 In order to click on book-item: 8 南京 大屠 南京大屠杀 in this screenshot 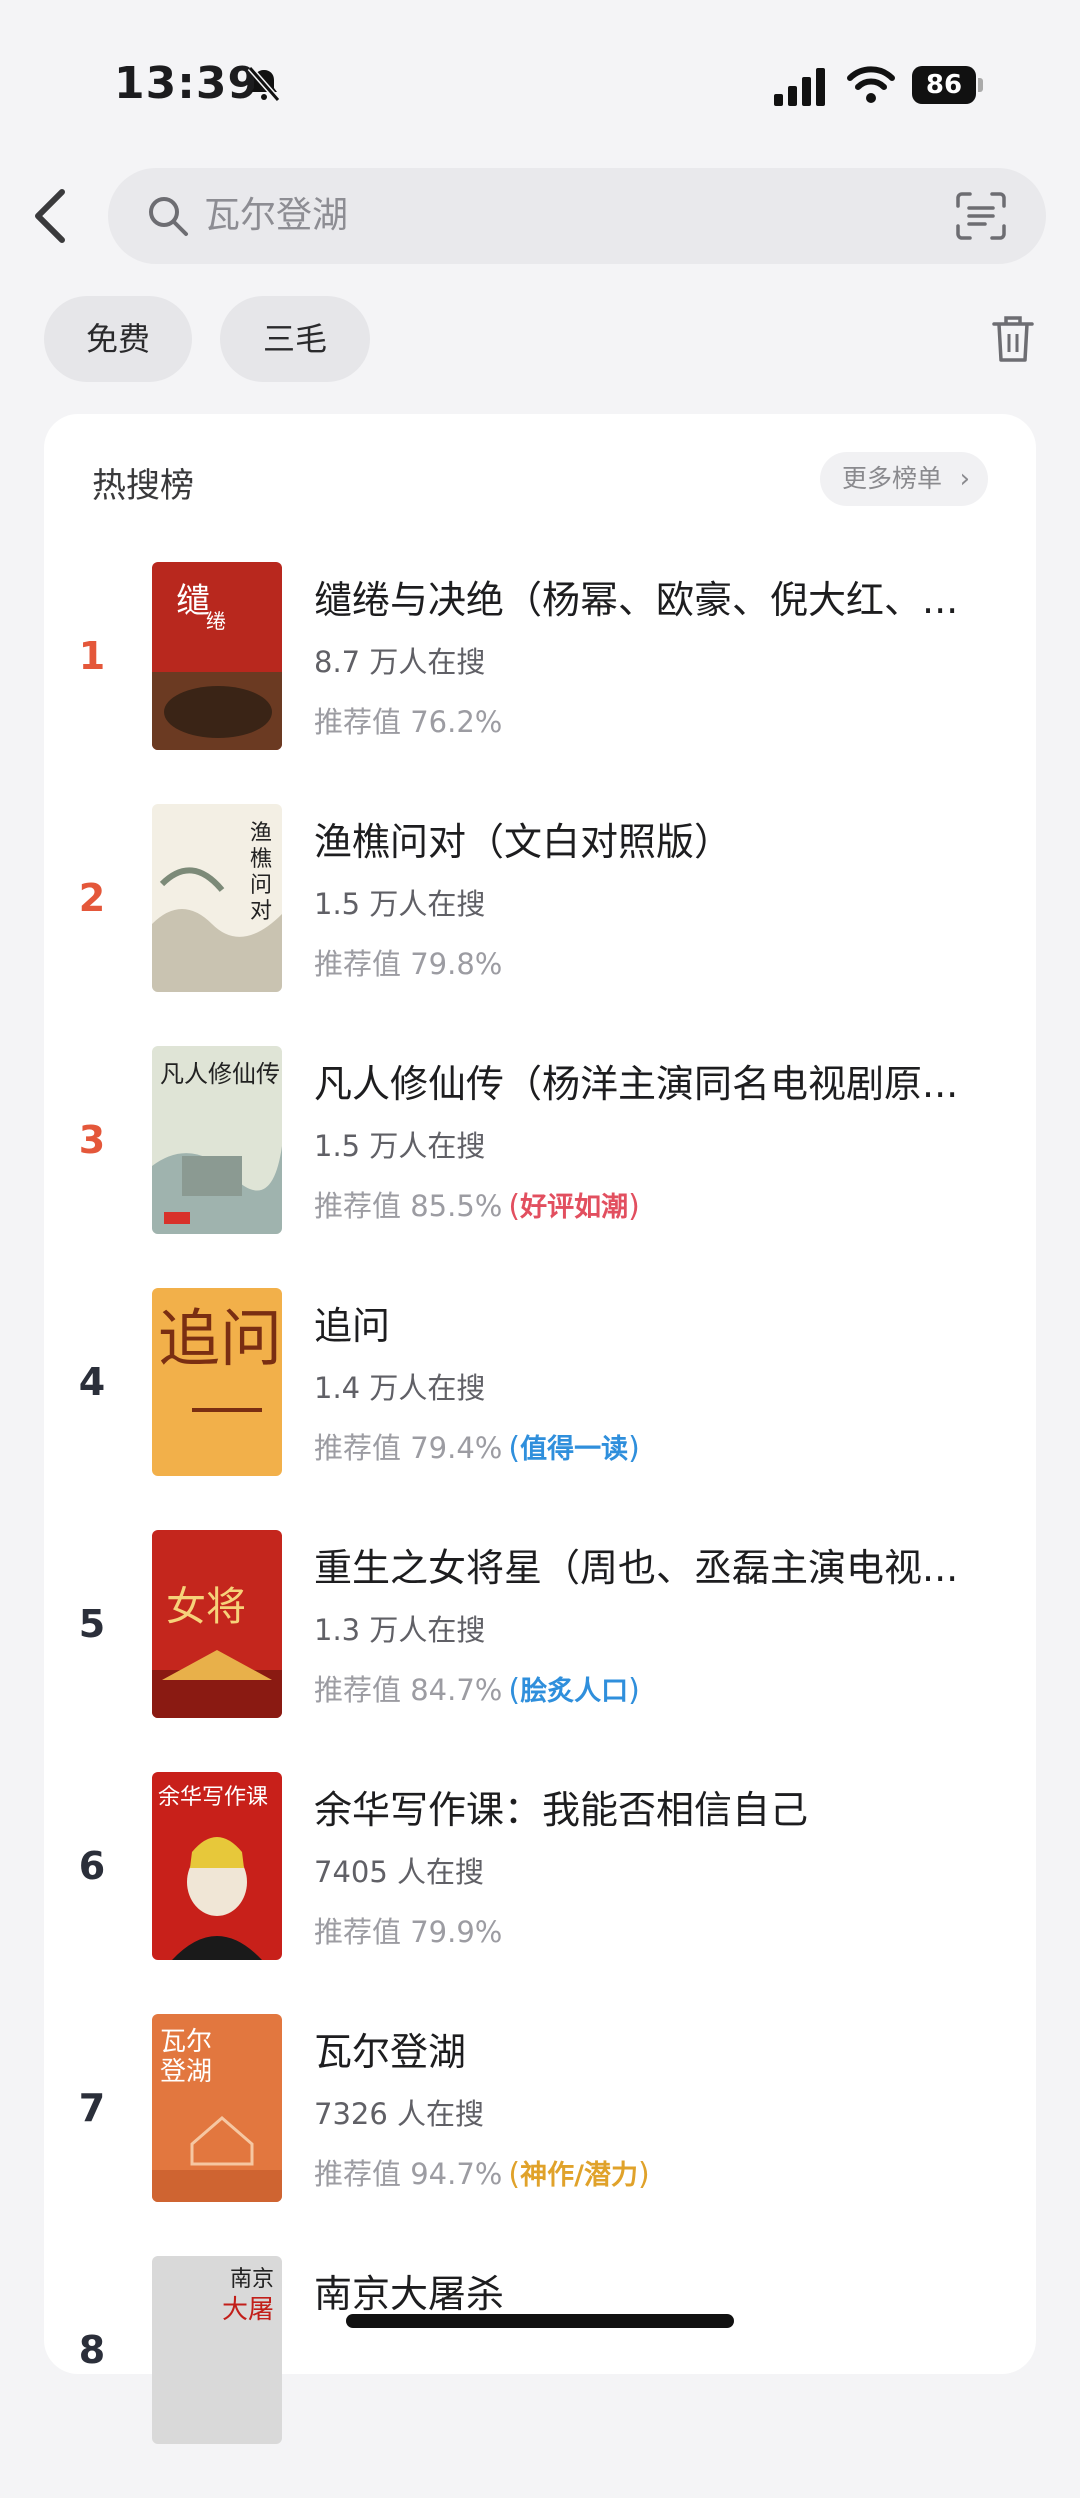, I will do `click(540, 2377)`.